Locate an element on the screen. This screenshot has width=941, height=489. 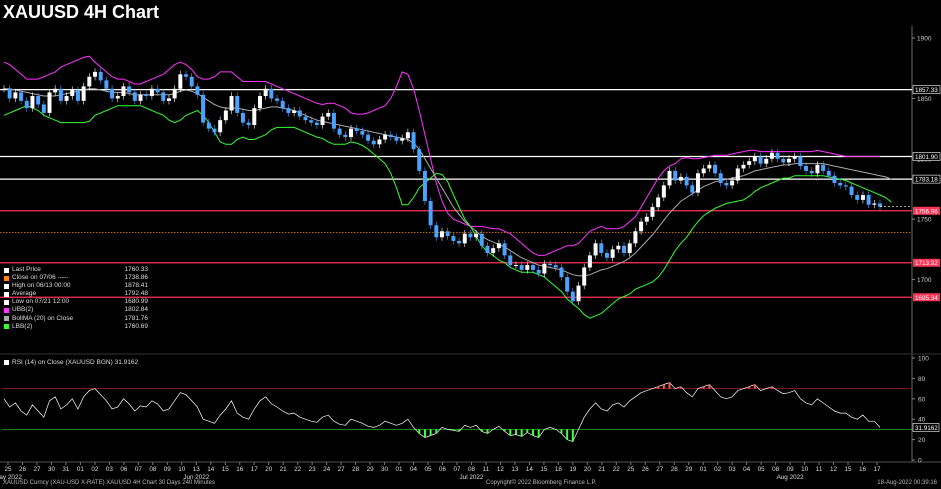
x-tick-label: 04 is located at coordinates (414, 469).